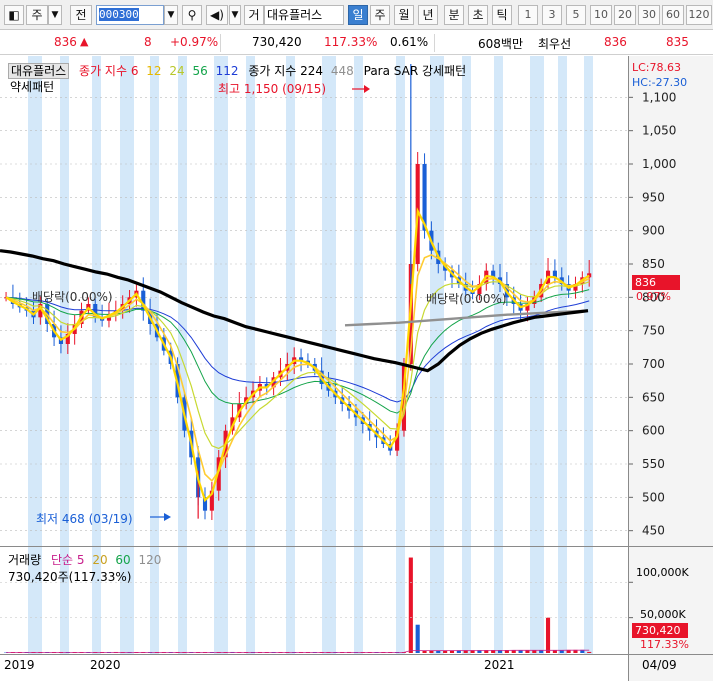 The image size is (713, 681). Describe the element at coordinates (662, 572) in the screenshot. I see `volume-tick-100000k: 100,000K` at that location.